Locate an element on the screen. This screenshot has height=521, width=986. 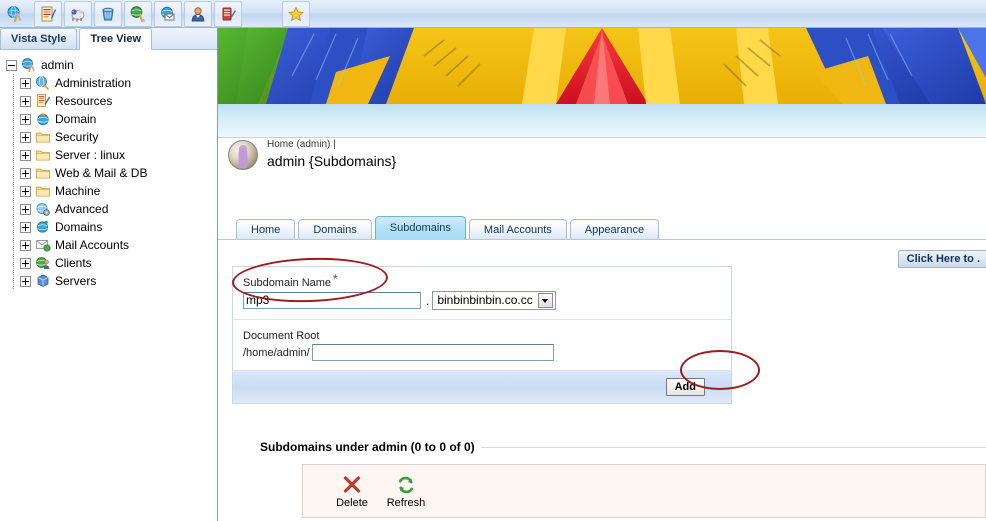
breadcrumb-home-link: Home (admin) is located at coordinates (298, 144).